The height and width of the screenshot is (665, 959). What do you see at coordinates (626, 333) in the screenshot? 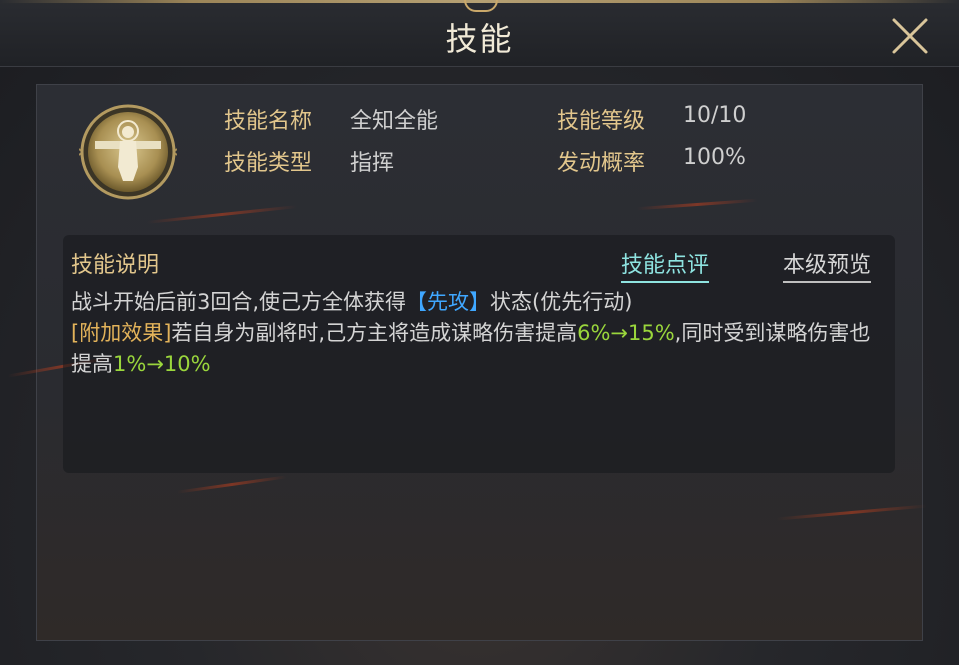
I see `damage-boost-value: 6%→15%` at bounding box center [626, 333].